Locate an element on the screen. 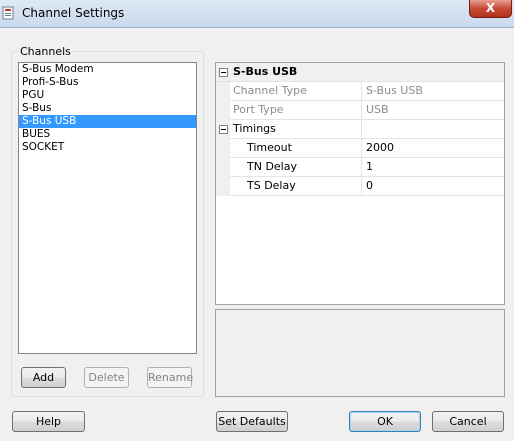 This screenshot has width=514, height=441. close-button: X is located at coordinates (490, 9).